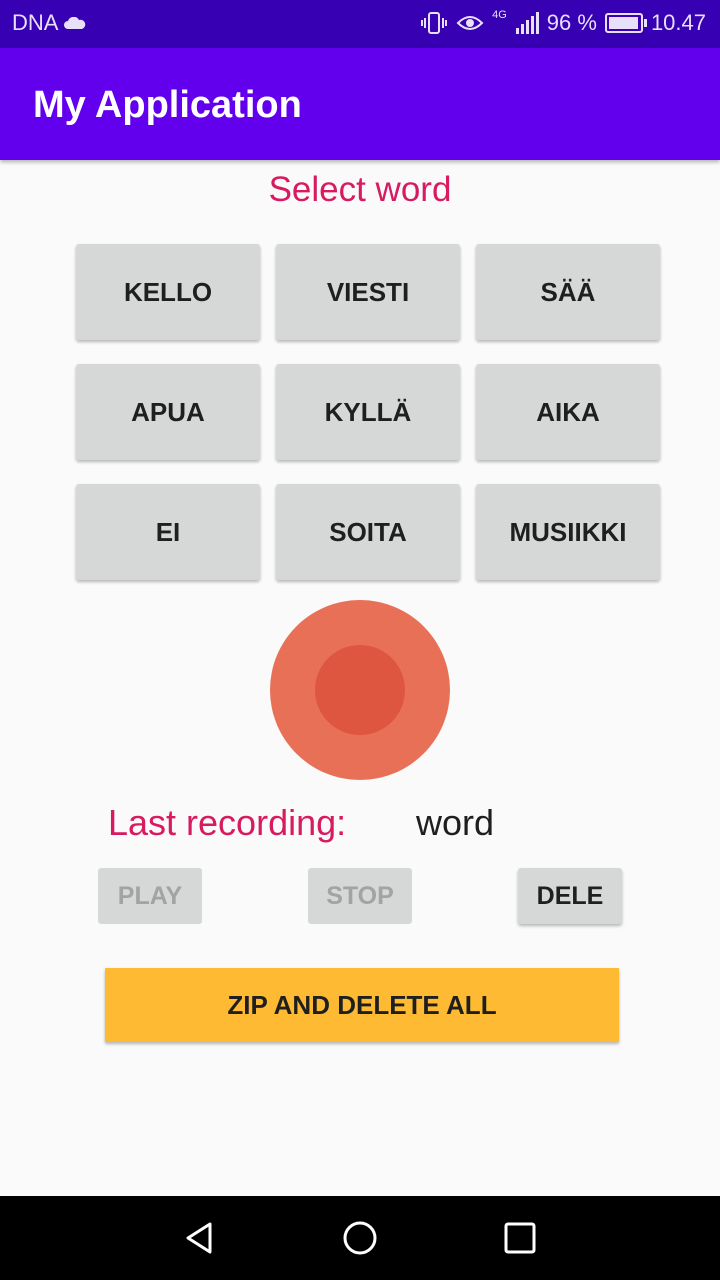  What do you see at coordinates (168, 532) in the screenshot?
I see `word-button-ei: EI` at bounding box center [168, 532].